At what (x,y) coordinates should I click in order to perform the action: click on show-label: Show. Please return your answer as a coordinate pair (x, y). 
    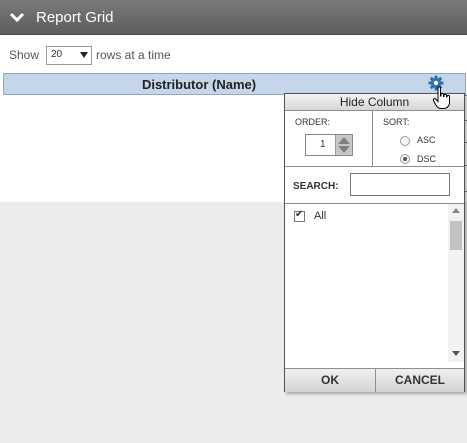
    Looking at the image, I should click on (24, 55).